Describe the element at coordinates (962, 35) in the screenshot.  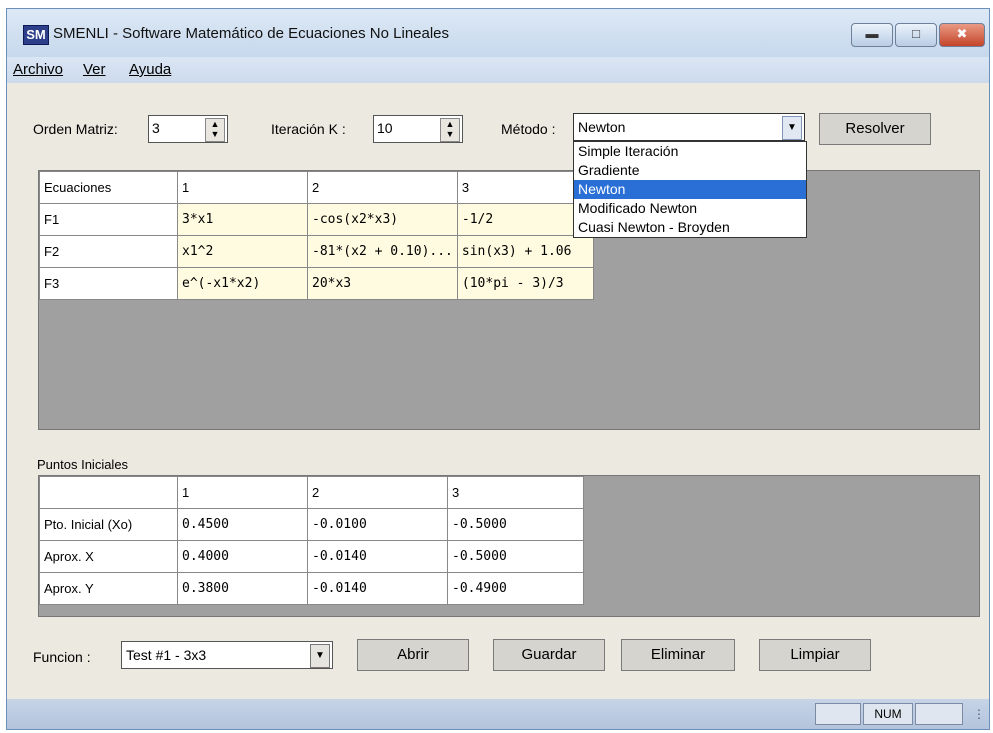
I see `close-button: ✖` at that location.